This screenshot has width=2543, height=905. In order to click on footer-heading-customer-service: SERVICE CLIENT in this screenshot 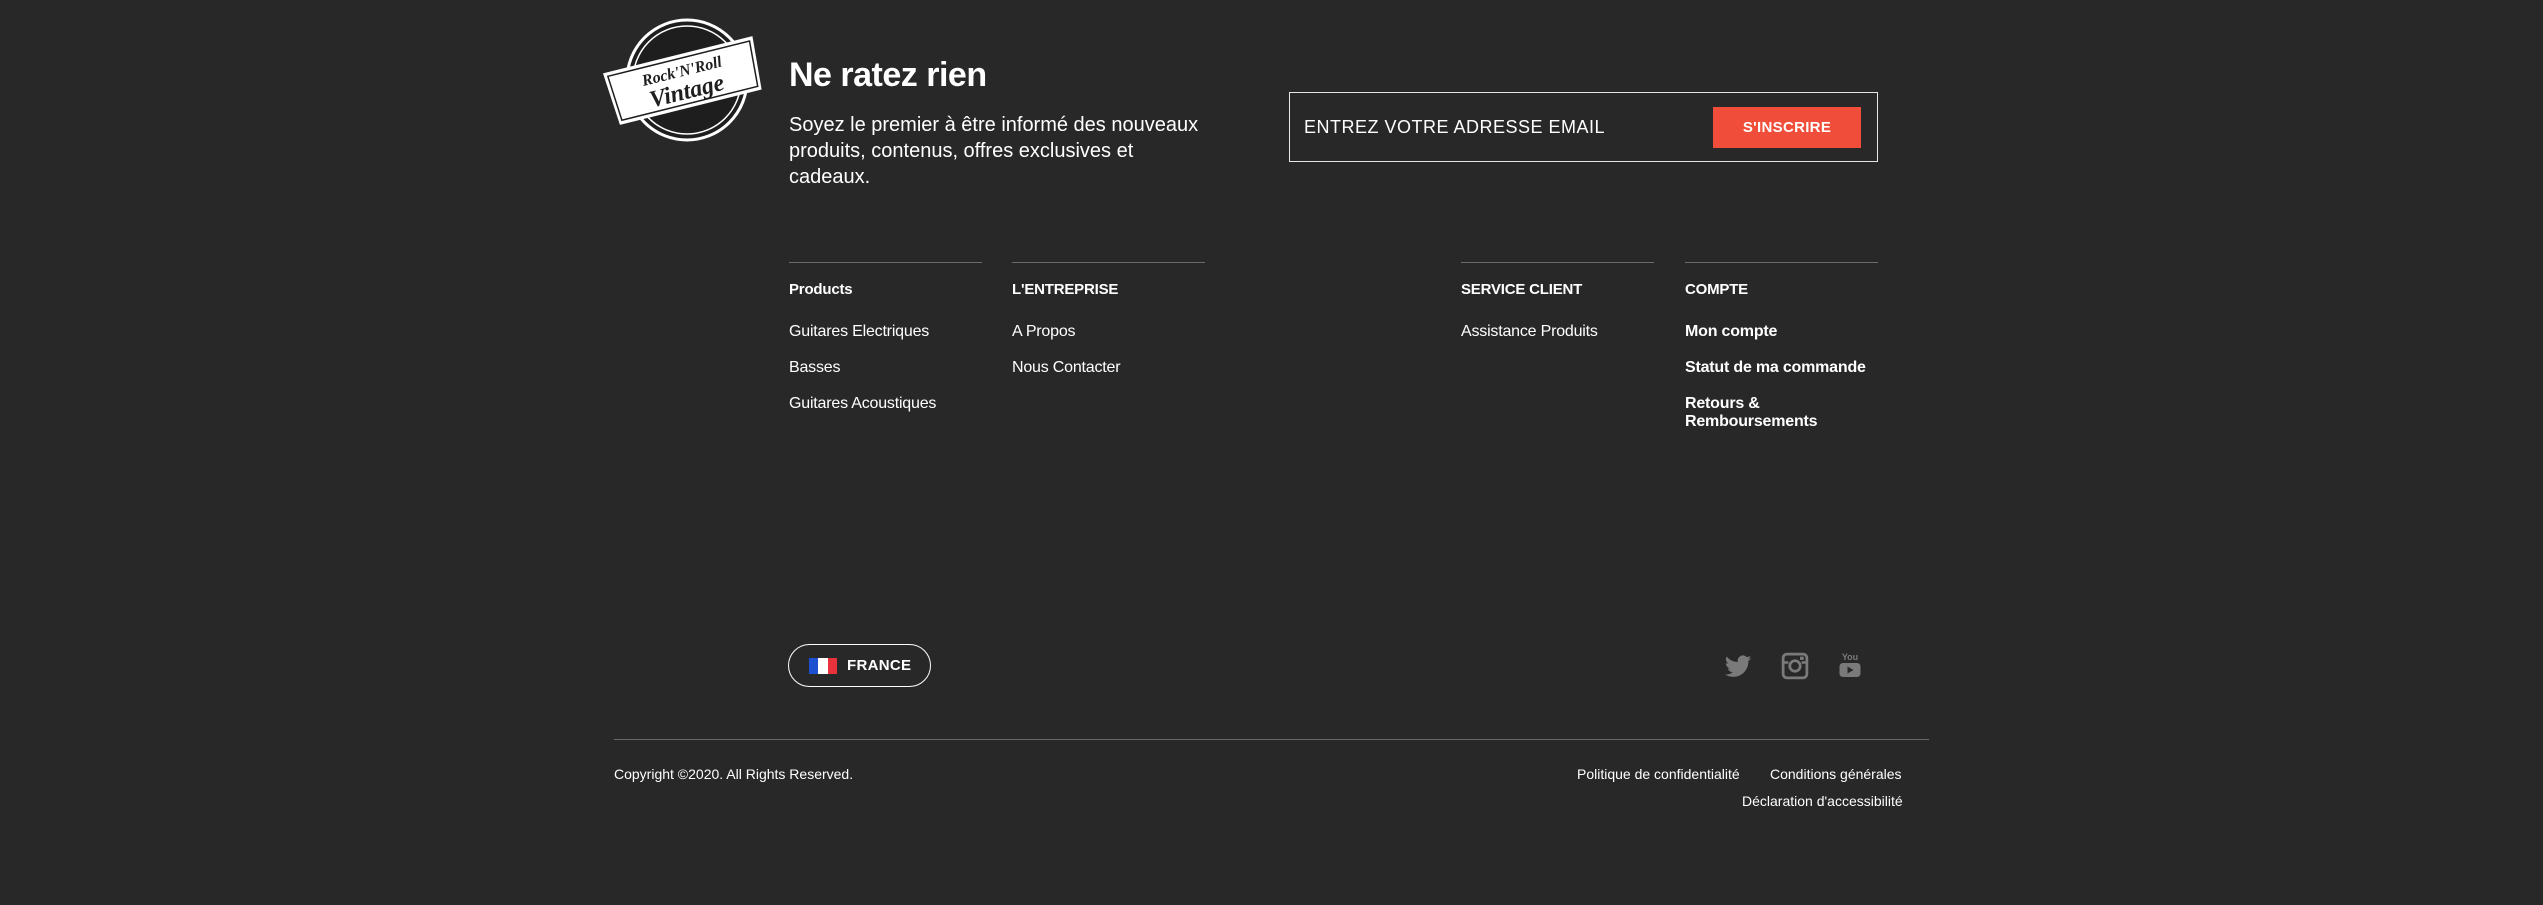, I will do `click(1522, 289)`.